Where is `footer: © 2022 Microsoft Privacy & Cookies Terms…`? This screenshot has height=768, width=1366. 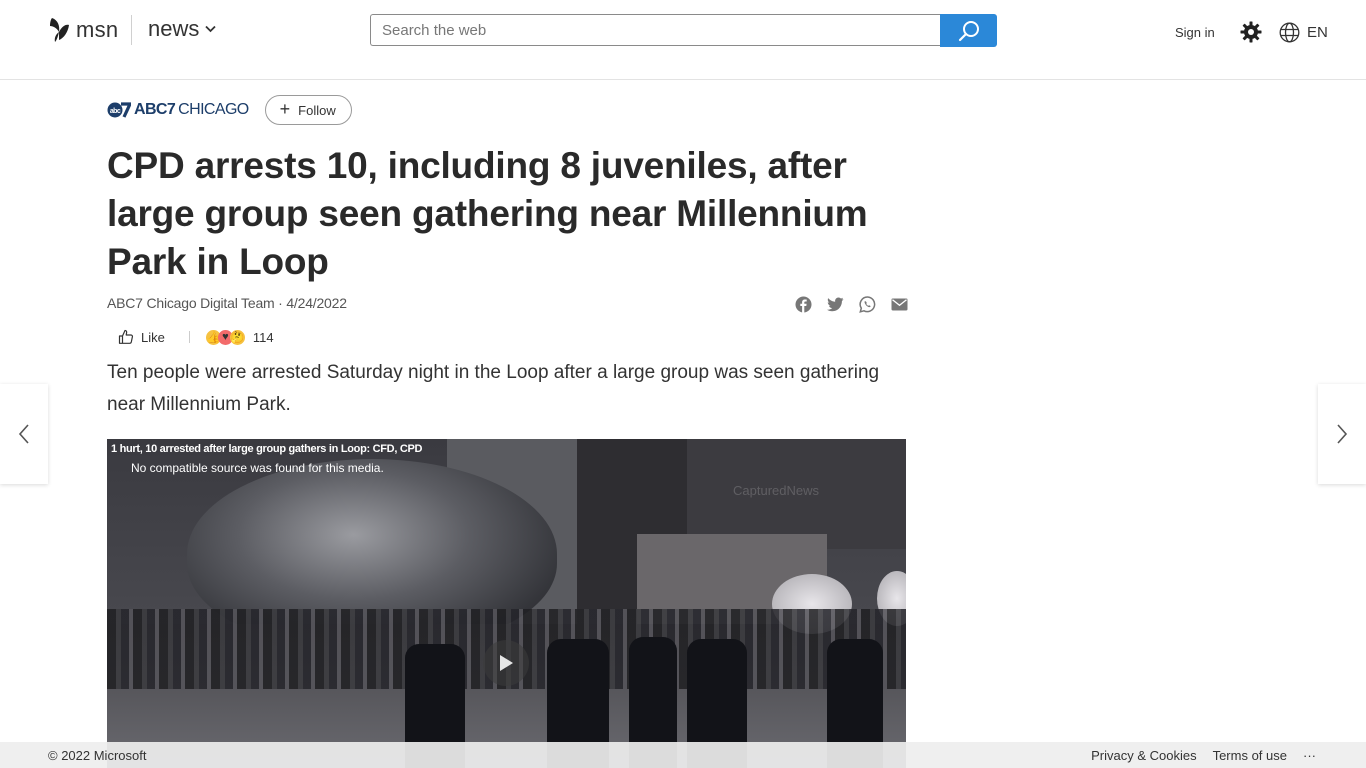 footer: © 2022 Microsoft Privacy & Cookies Terms… is located at coordinates (683, 755).